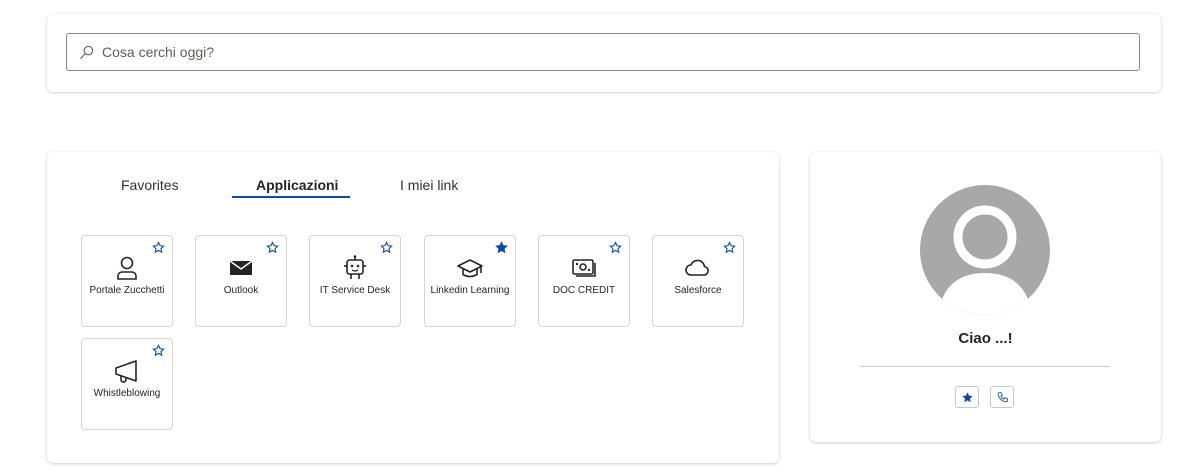  Describe the element at coordinates (698, 290) in the screenshot. I see `app-label: Salesforce` at that location.